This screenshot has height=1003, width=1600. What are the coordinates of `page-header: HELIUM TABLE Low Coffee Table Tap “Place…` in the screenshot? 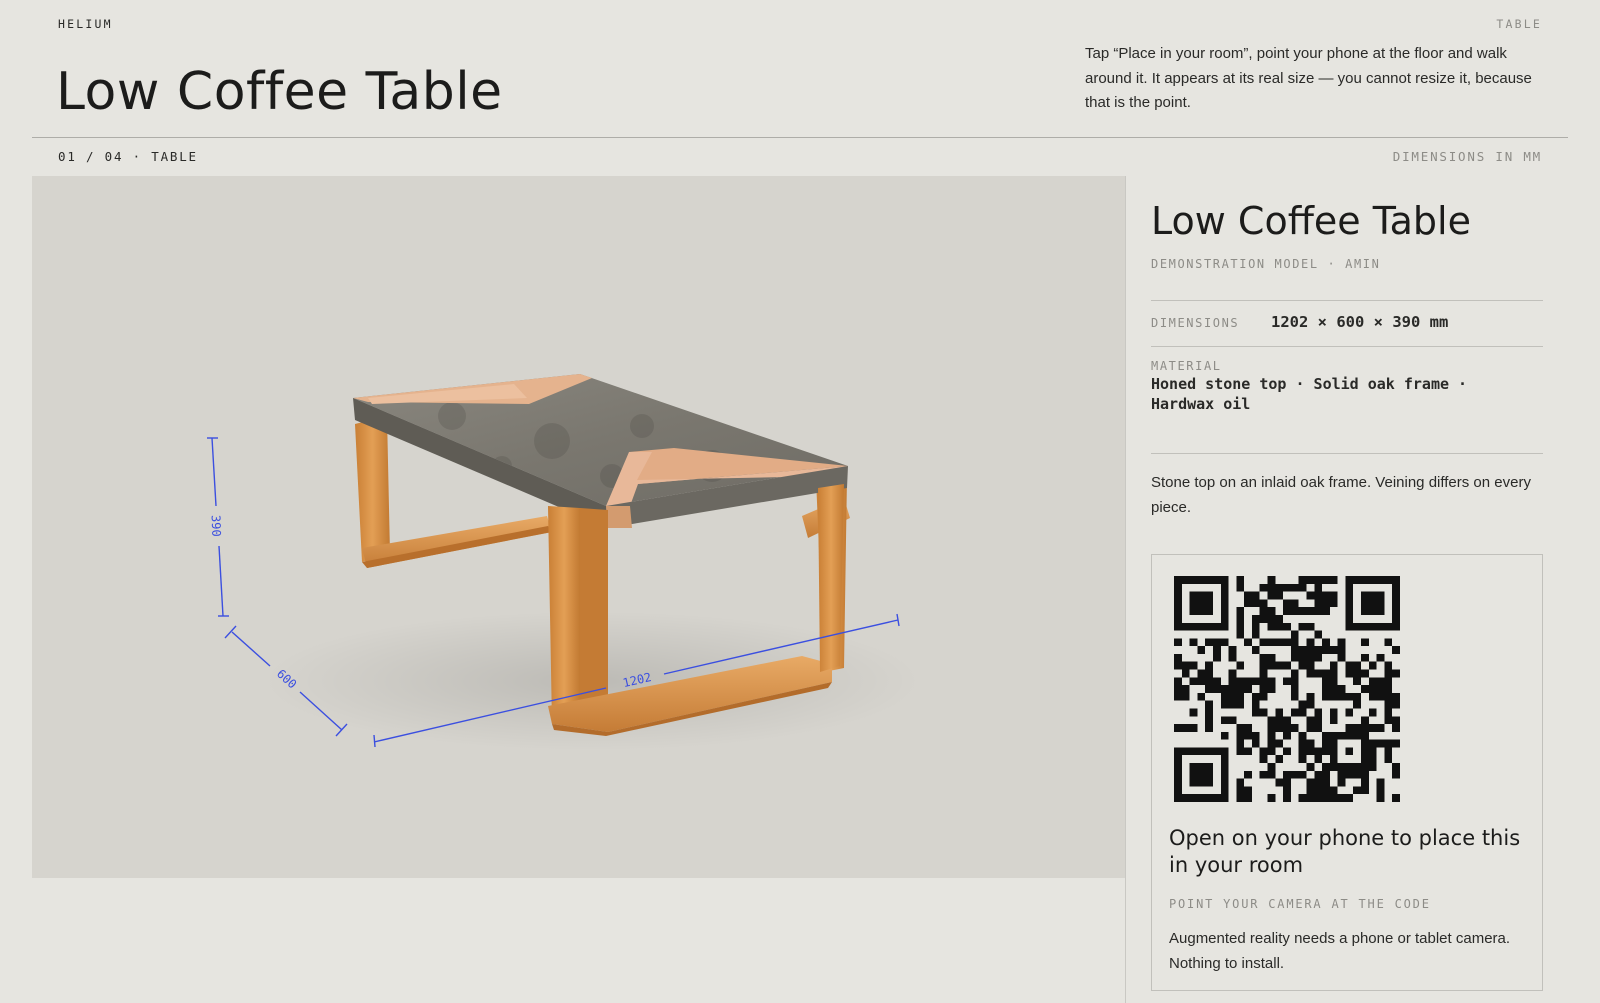 It's located at (800, 69).